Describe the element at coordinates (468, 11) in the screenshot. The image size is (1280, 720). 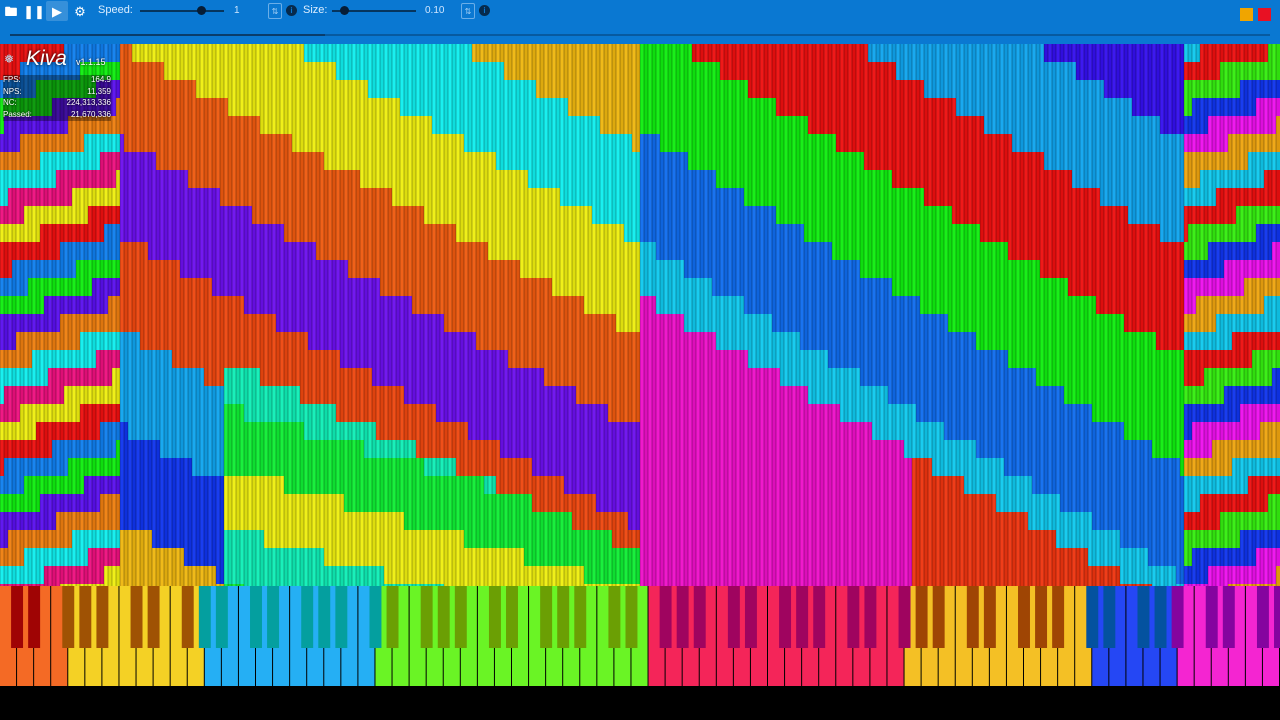
I see `size-spinner: ⇅` at that location.